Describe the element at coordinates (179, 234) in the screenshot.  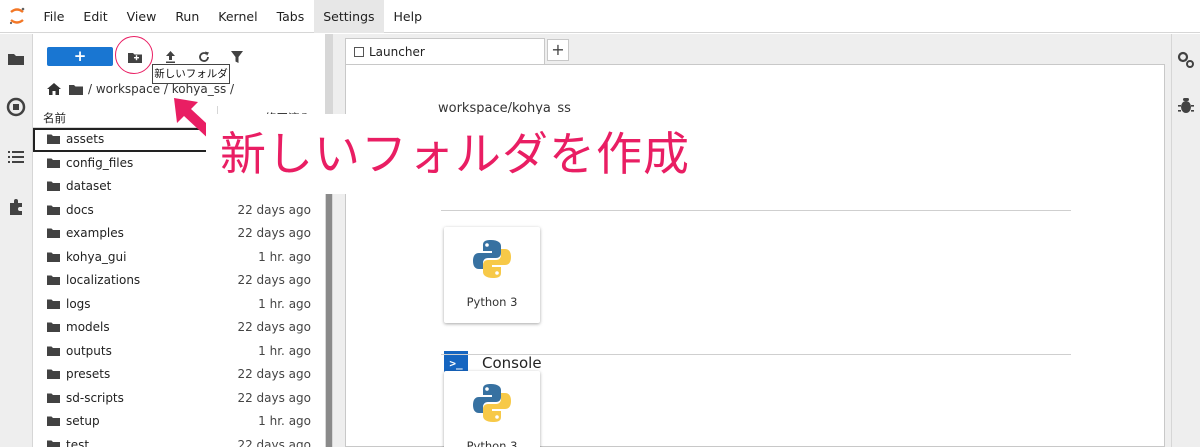
I see `file-list-row: examples 22 days ago` at that location.